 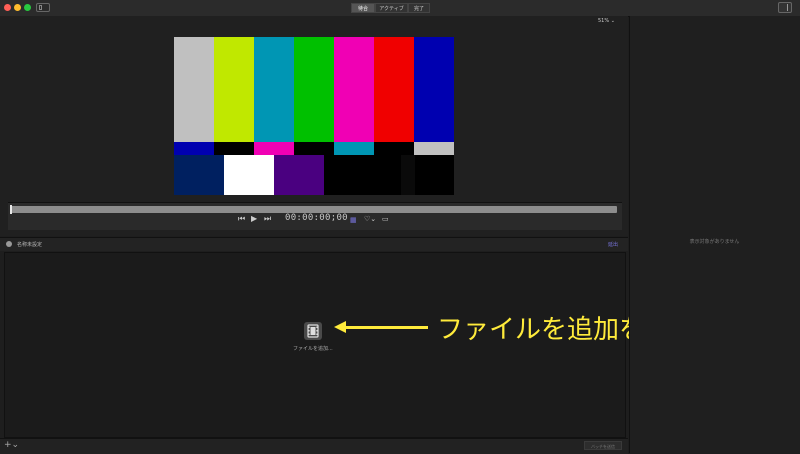 I want to click on start-batch-button: バッチを送信, so click(x=603, y=445).